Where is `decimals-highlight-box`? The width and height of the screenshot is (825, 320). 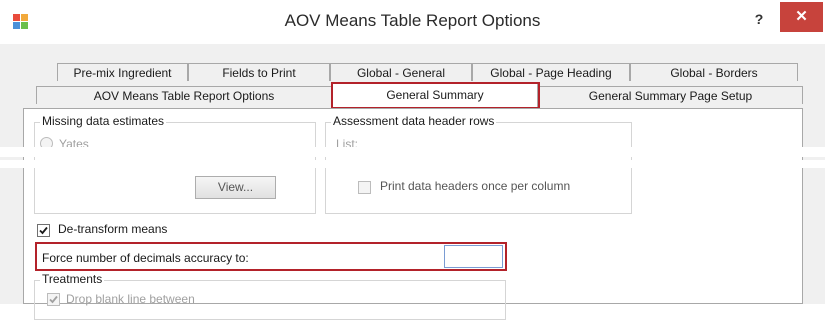
decimals-highlight-box is located at coordinates (271, 256).